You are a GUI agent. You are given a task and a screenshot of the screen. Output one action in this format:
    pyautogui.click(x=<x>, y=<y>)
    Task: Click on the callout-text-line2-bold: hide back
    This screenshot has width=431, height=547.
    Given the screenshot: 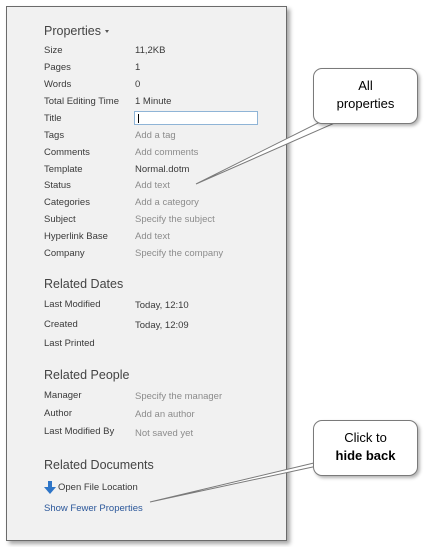 What is the action you would take?
    pyautogui.click(x=365, y=455)
    